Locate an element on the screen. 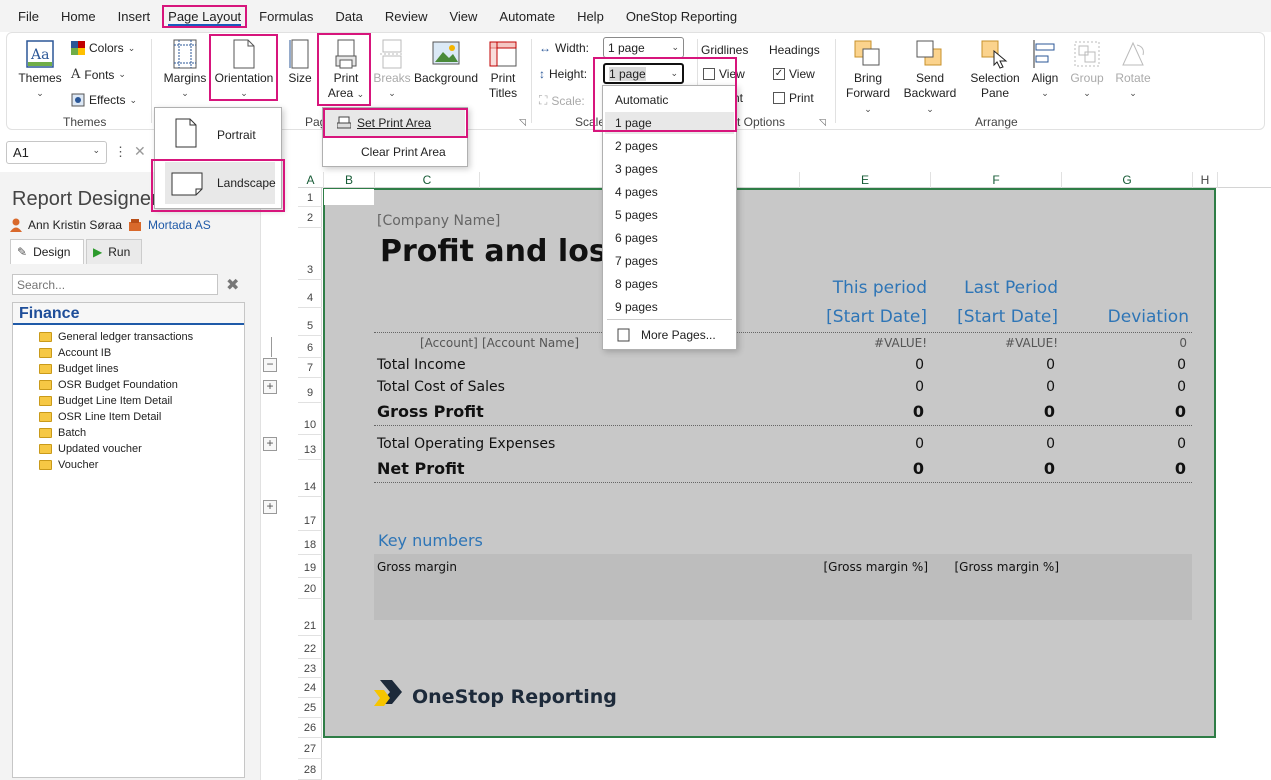  row-header: 18 is located at coordinates (310, 543).